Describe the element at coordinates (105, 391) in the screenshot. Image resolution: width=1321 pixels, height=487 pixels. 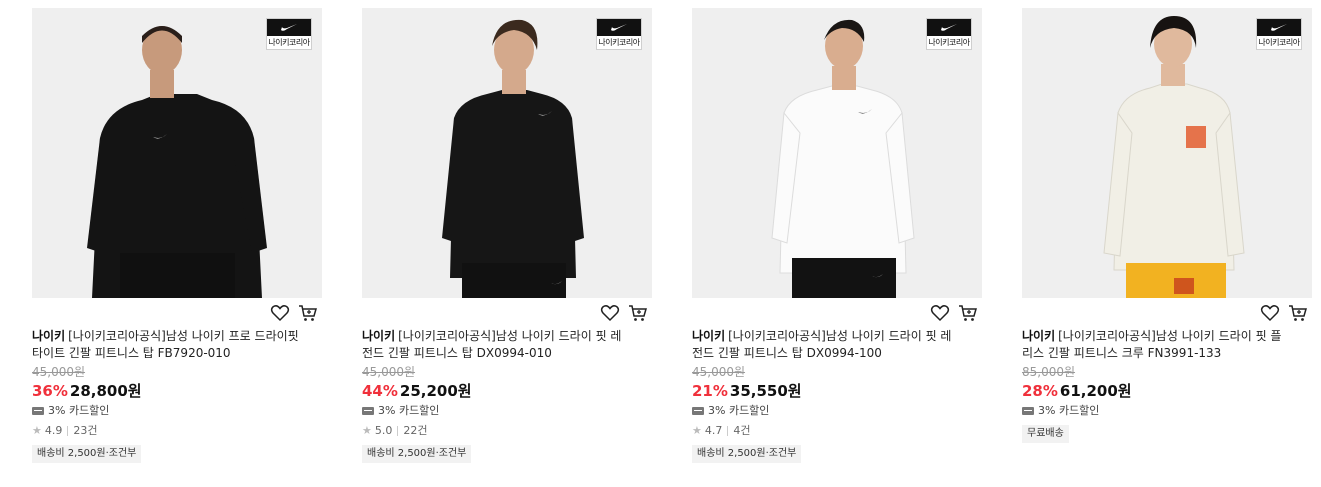
I see `sale-price: 28,800원` at that location.